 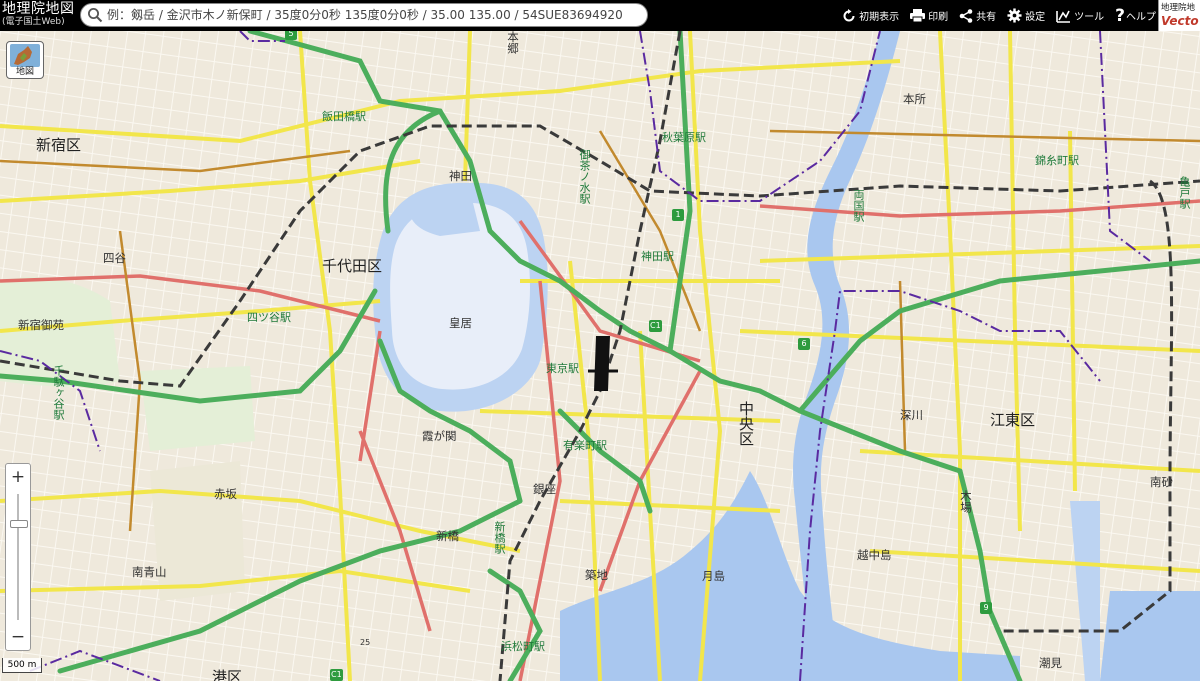 I want to click on vector-map-badge: 地理院地 Vecto, so click(x=1179, y=15).